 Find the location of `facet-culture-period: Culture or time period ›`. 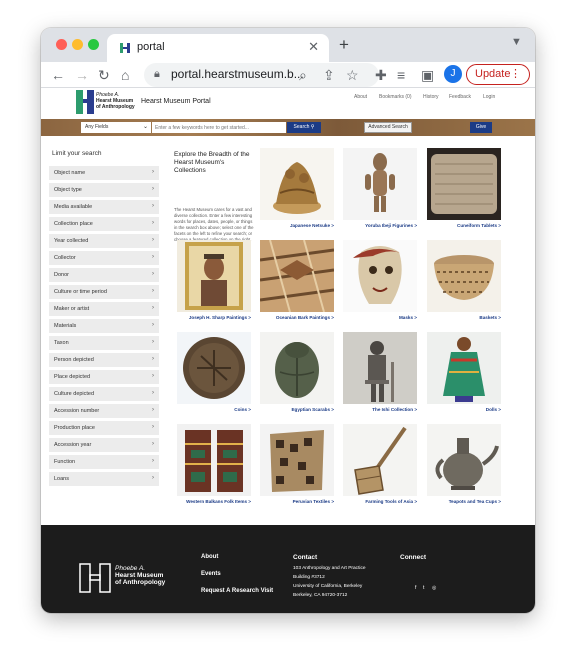

facet-culture-period: Culture or time period › is located at coordinates (104, 292).